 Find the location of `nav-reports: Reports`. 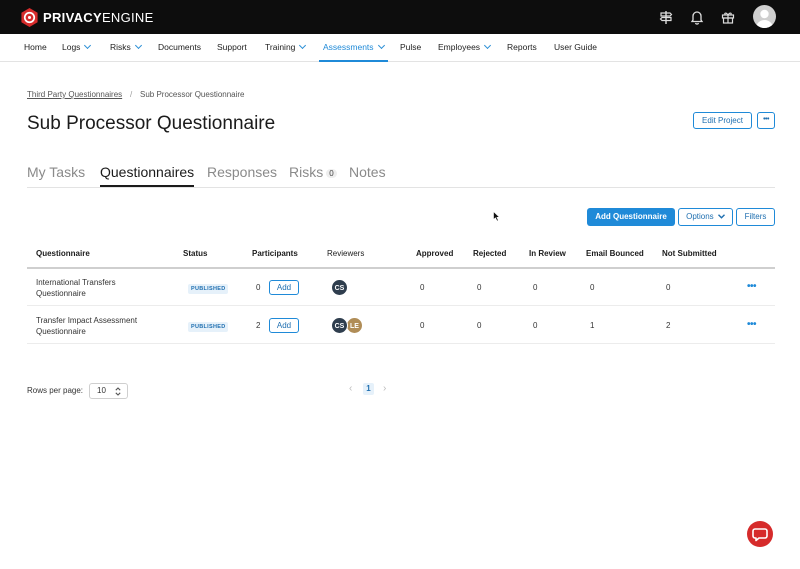

nav-reports: Reports is located at coordinates (522, 48).